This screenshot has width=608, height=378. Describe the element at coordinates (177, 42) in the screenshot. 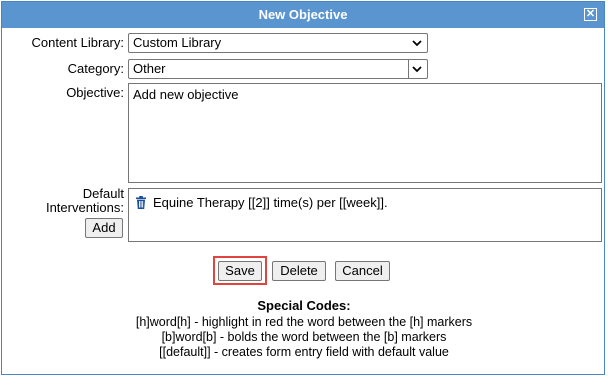

I see `content-library-value: Custom Library` at that location.